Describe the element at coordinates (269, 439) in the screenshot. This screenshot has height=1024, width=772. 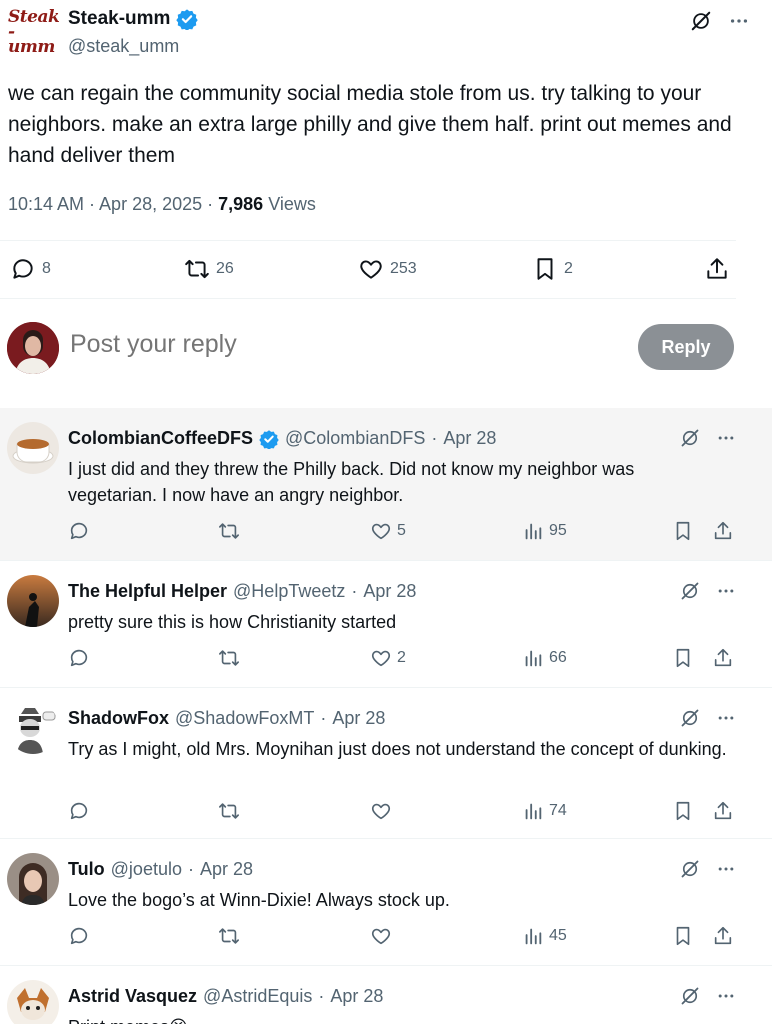
I see `verified-badge-icon` at that location.